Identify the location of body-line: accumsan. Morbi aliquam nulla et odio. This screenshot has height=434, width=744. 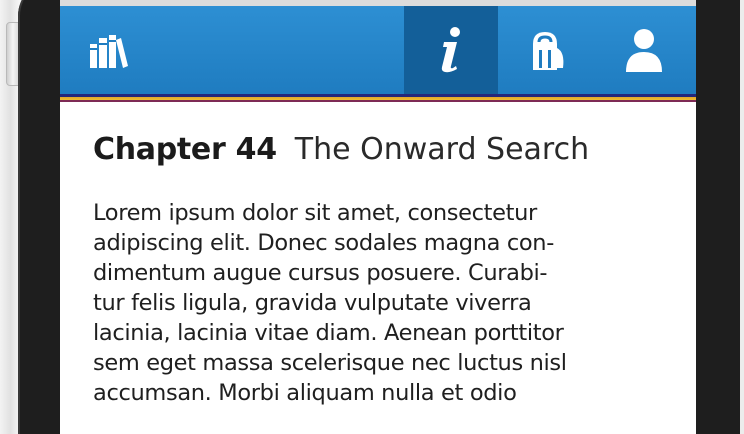
(305, 393).